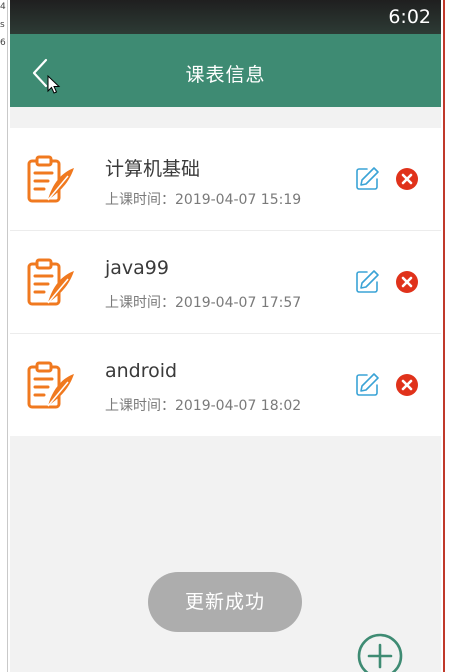 The image size is (449, 672). I want to click on course-name: java99, so click(137, 268).